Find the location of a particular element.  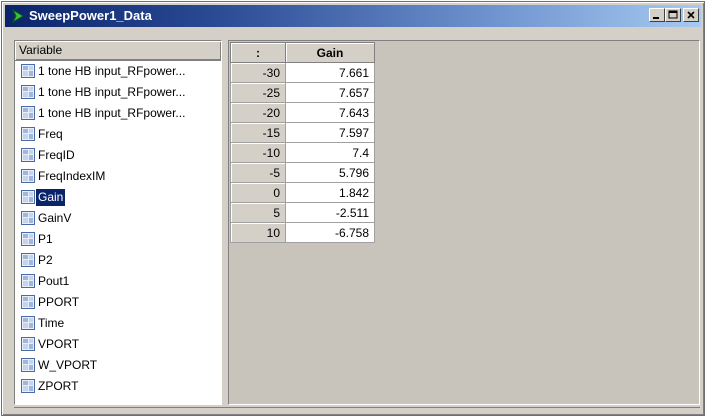

close-icon is located at coordinates (691, 15).